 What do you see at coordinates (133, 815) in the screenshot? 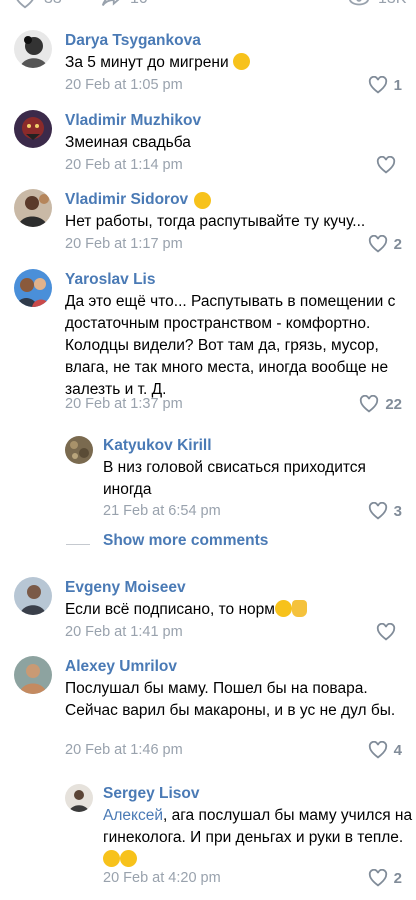
I see `mention-link: Алексей` at bounding box center [133, 815].